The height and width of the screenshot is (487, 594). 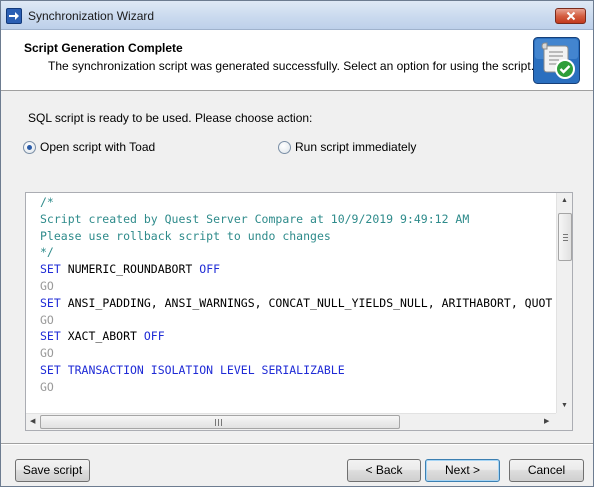 I want to click on radio-run-immediately, so click(x=284, y=147).